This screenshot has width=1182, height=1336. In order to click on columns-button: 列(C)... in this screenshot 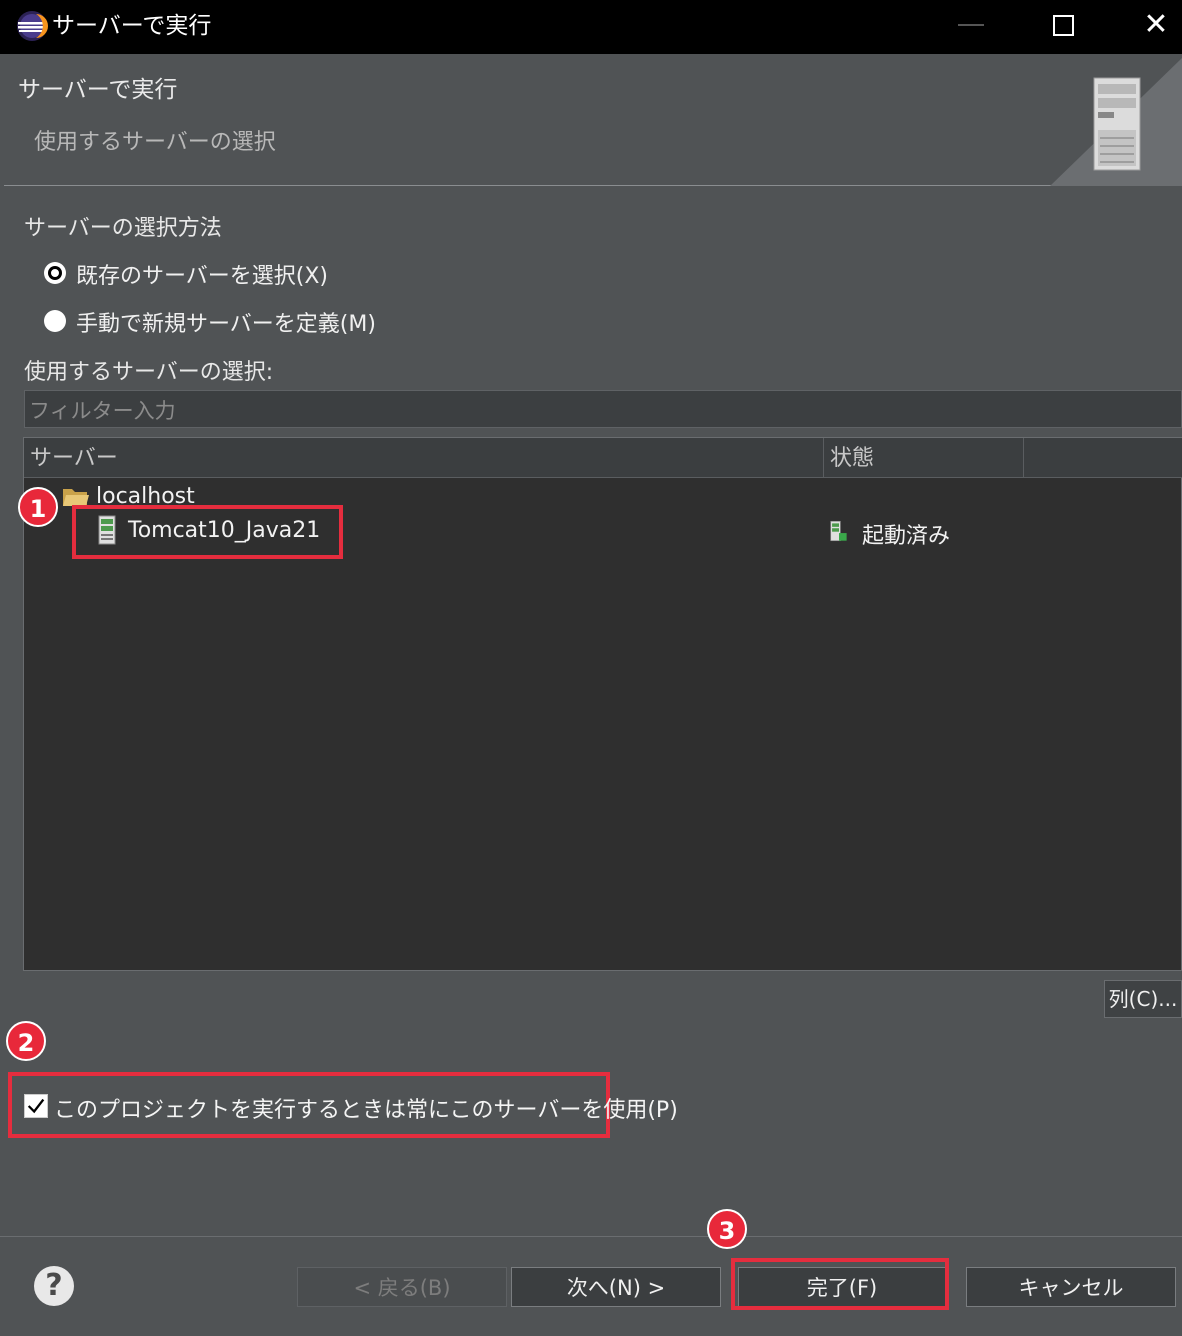, I will do `click(1143, 999)`.